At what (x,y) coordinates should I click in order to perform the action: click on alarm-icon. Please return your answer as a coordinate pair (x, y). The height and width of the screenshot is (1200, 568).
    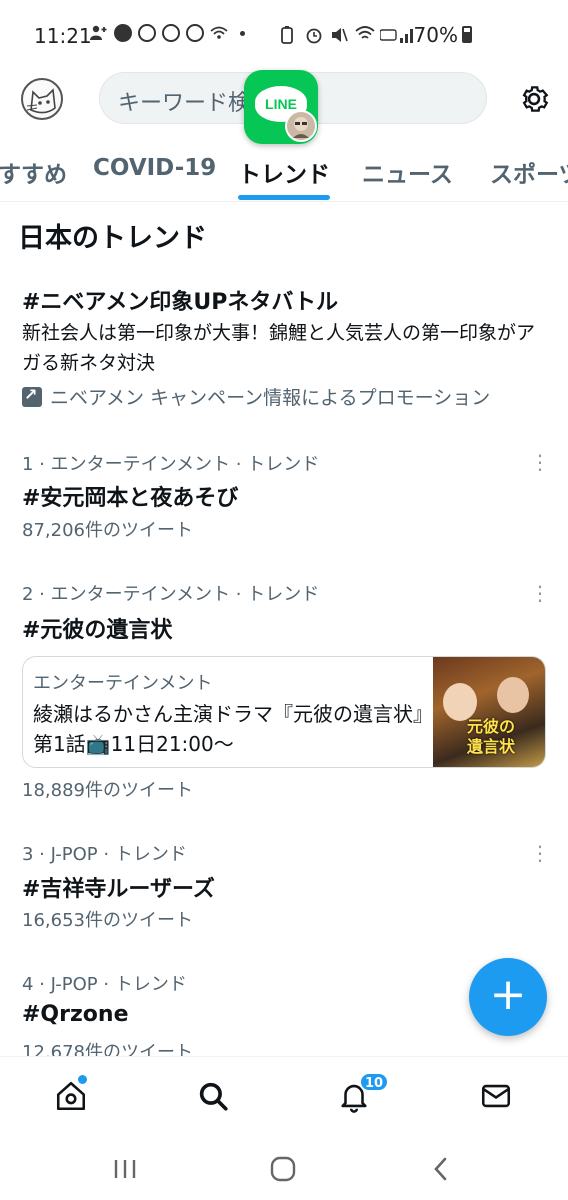
    Looking at the image, I should click on (314, 35).